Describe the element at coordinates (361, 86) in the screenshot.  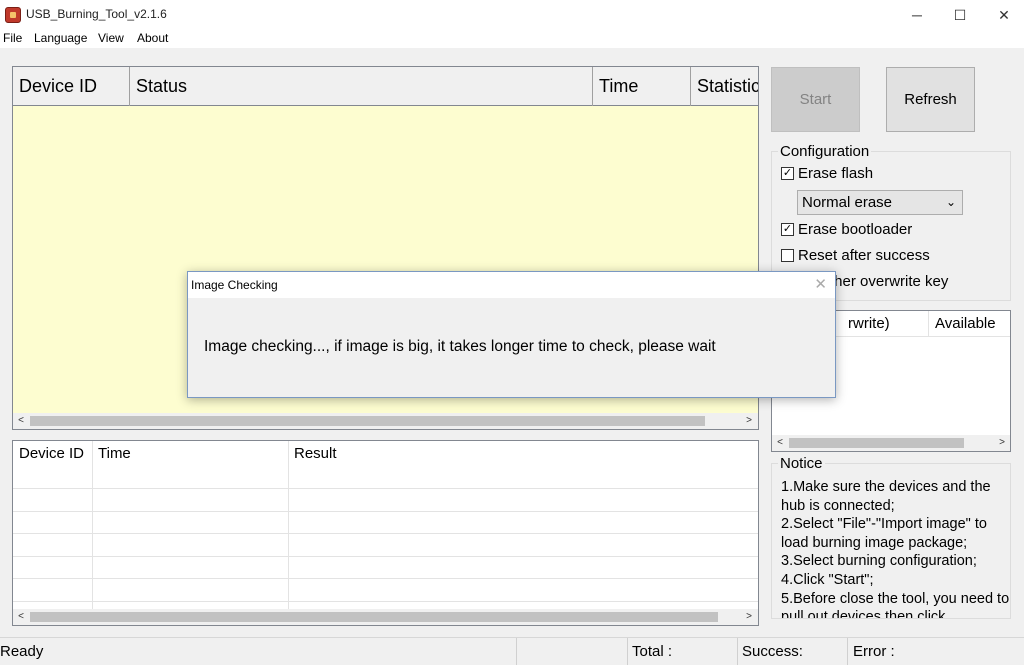
I see `column-status: Status` at that location.